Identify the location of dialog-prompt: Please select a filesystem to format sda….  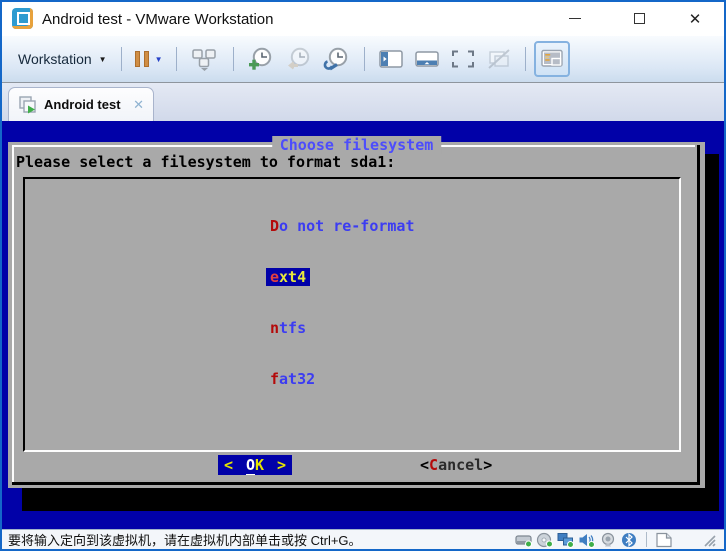
(206, 162).